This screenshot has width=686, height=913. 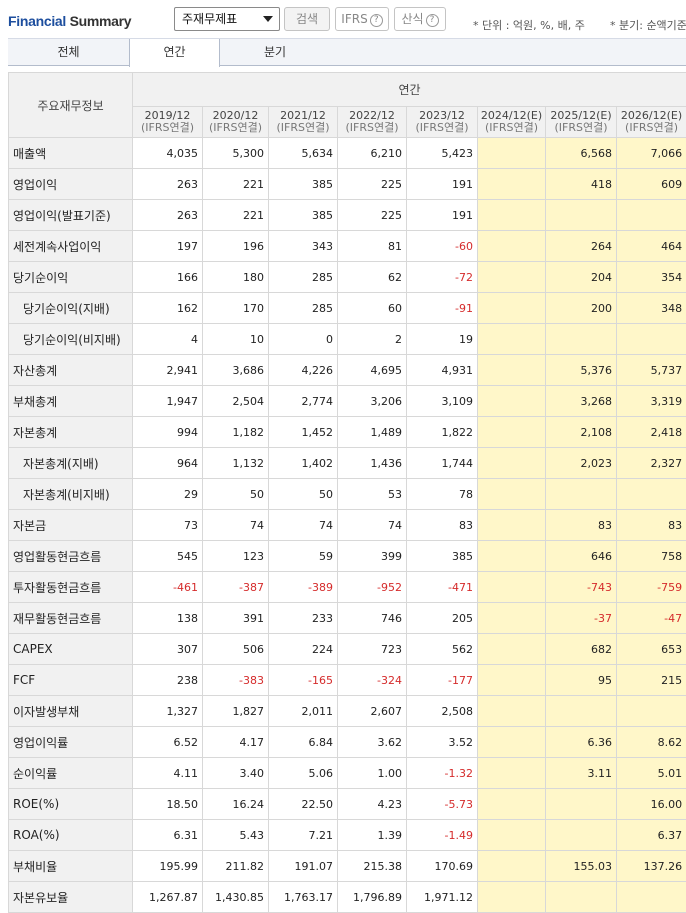 I want to click on table-cell: 211.82, so click(x=236, y=866).